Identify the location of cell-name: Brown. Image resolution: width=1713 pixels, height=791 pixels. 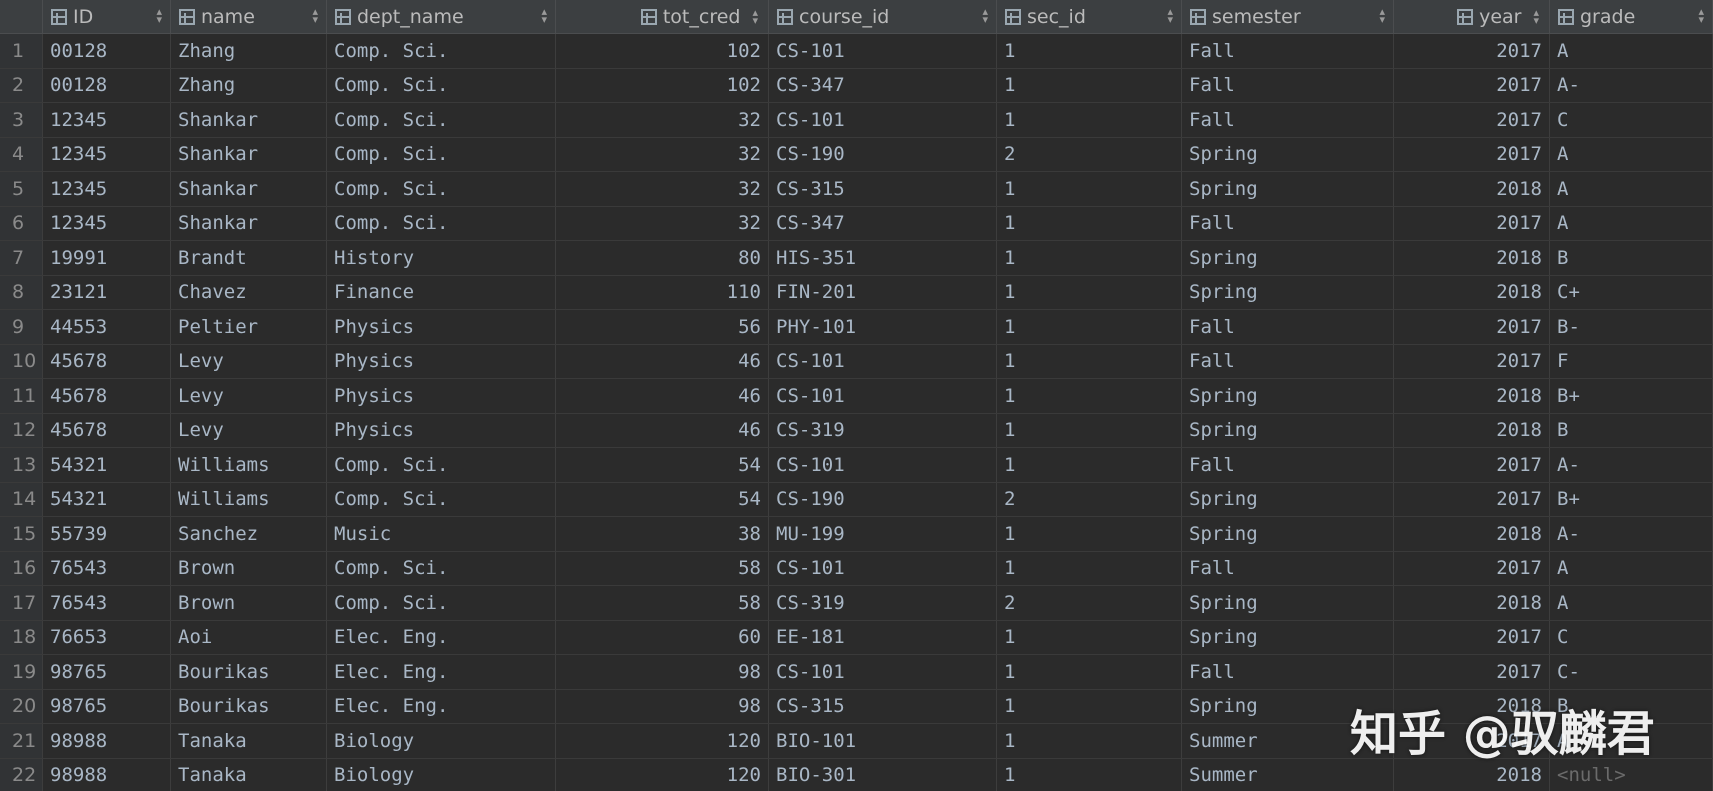
(249, 568).